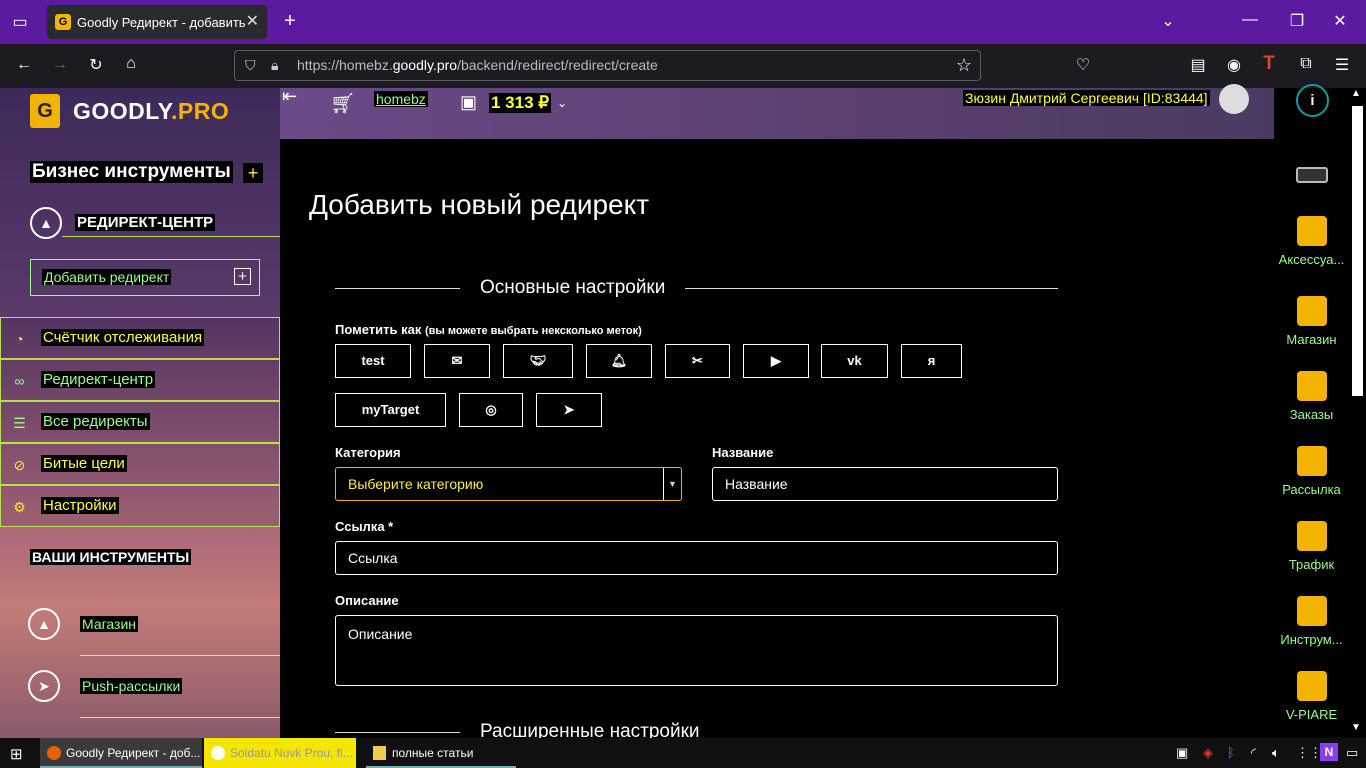 The height and width of the screenshot is (768, 1366). I want to click on volume-icon: 🔈︎, so click(1276, 753).